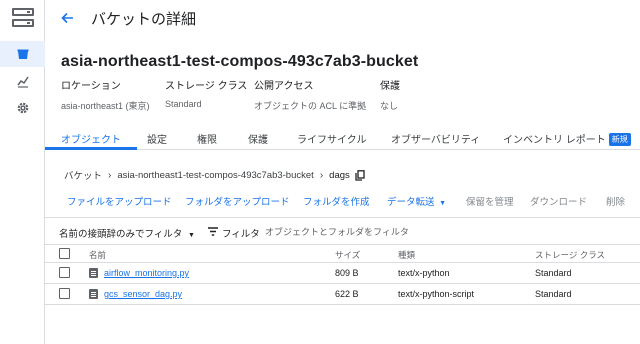 The height and width of the screenshot is (344, 640). I want to click on upload-files-button: ファイルをアップロード, so click(119, 201).